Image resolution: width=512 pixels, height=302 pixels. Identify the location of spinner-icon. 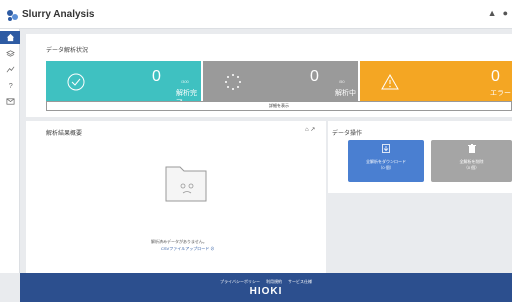
(233, 82).